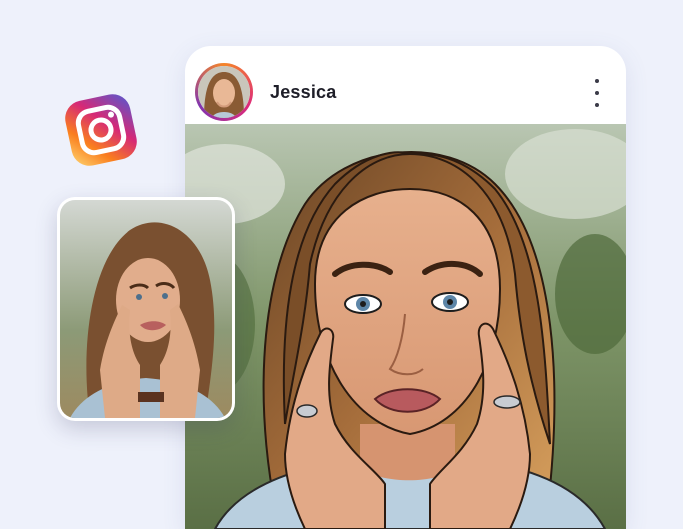 This screenshot has height=529, width=683. I want to click on original-photo-card, so click(146, 309).